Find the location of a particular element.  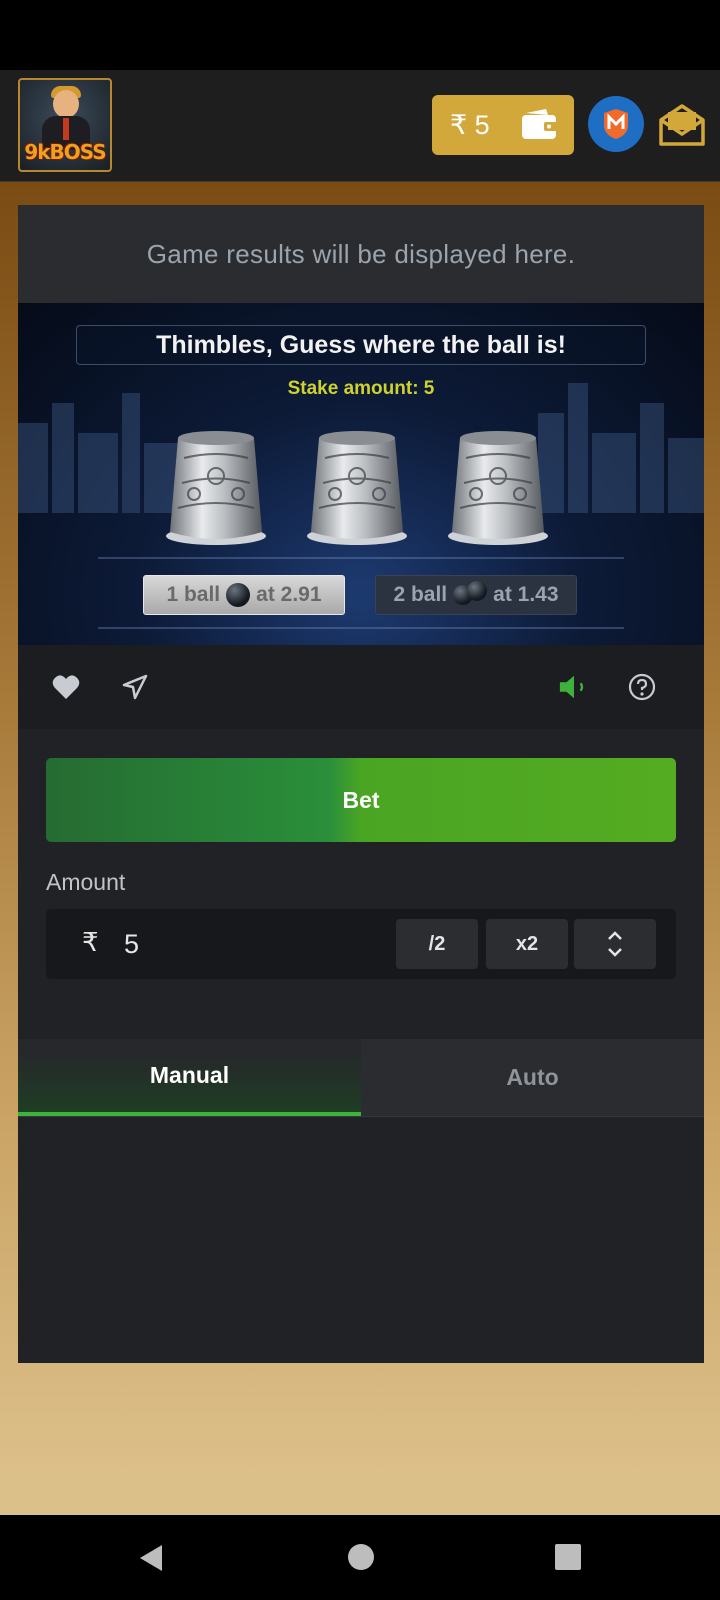

results-bar: Game results will be displayed here. is located at coordinates (361, 254).